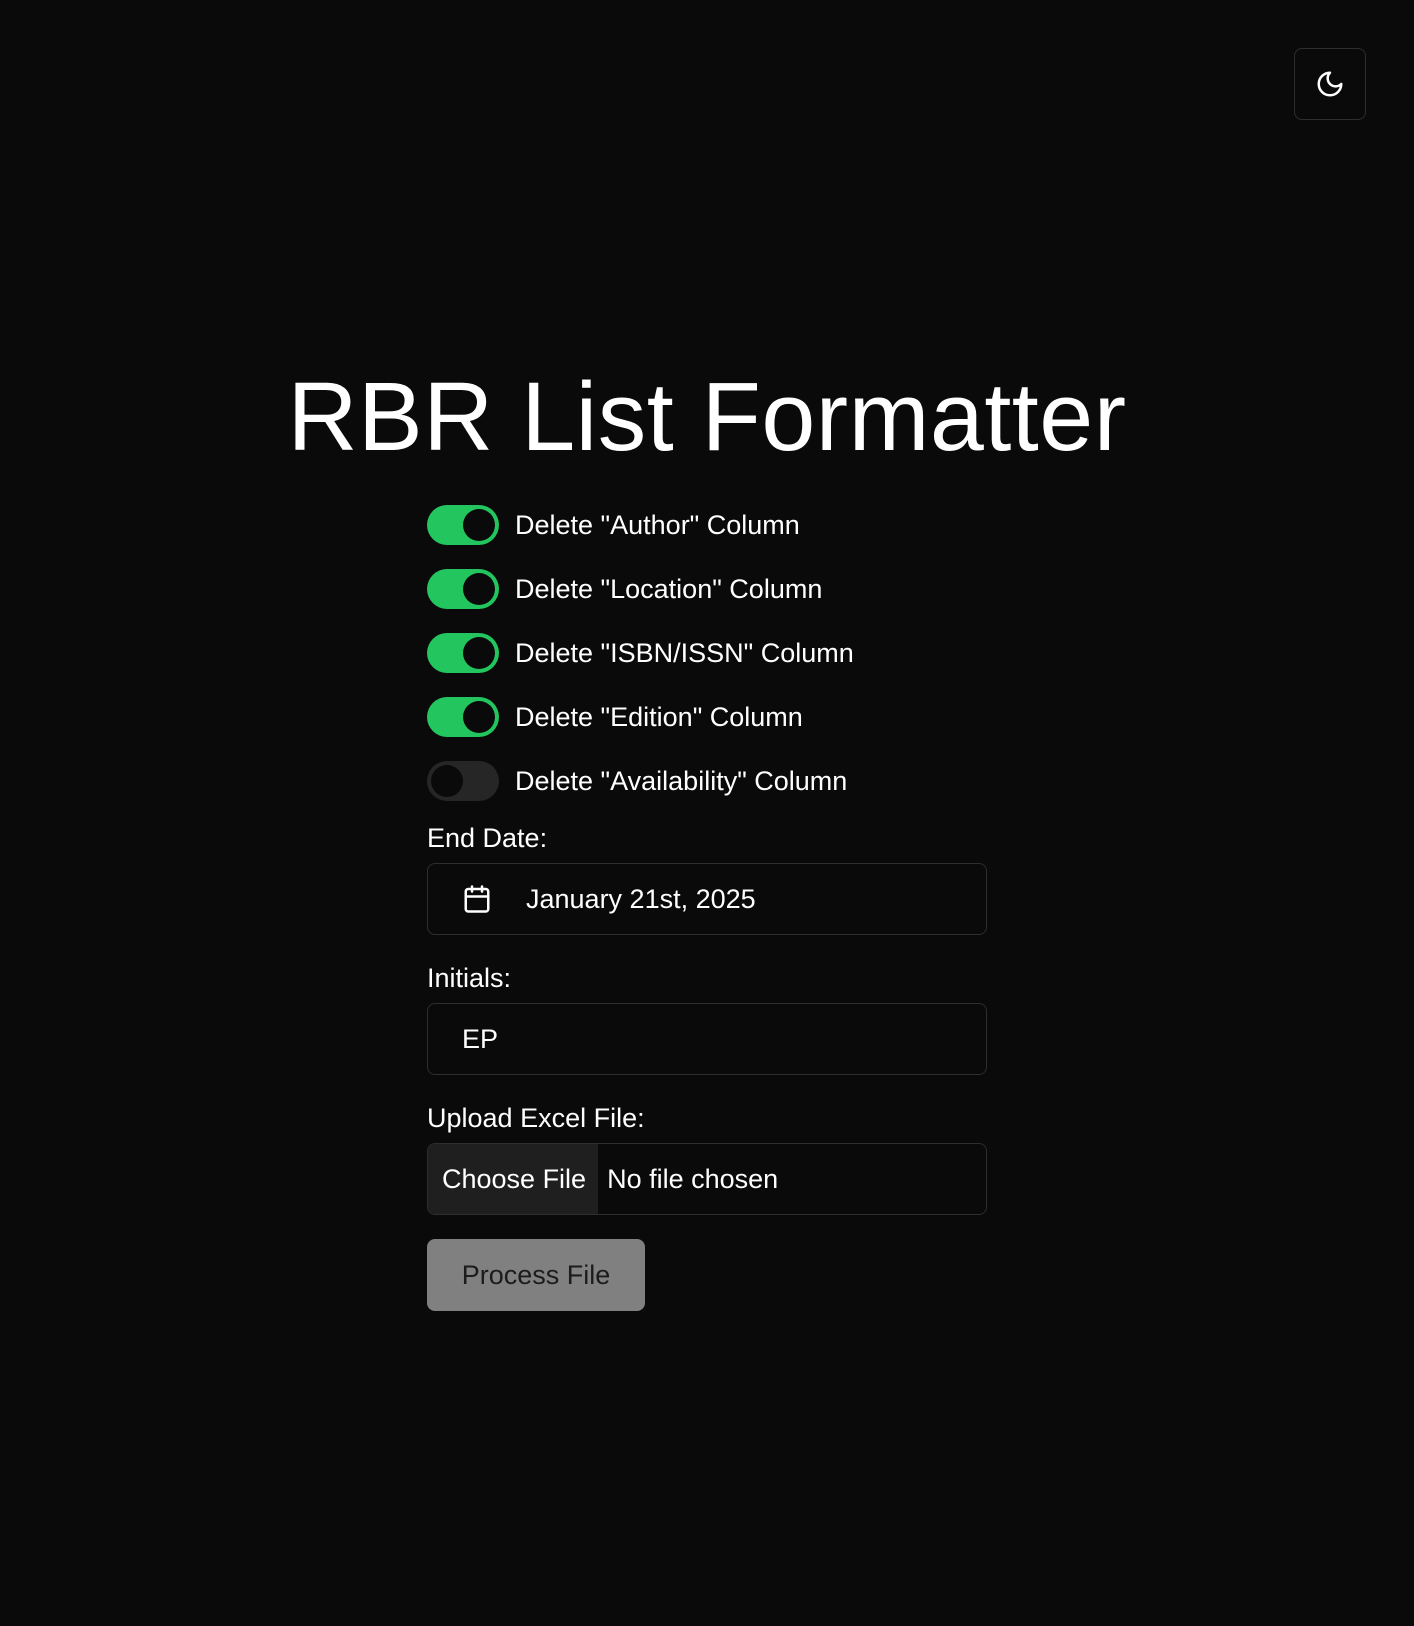 This screenshot has width=1414, height=1626. I want to click on choose-file-button: Choose File, so click(513, 1179).